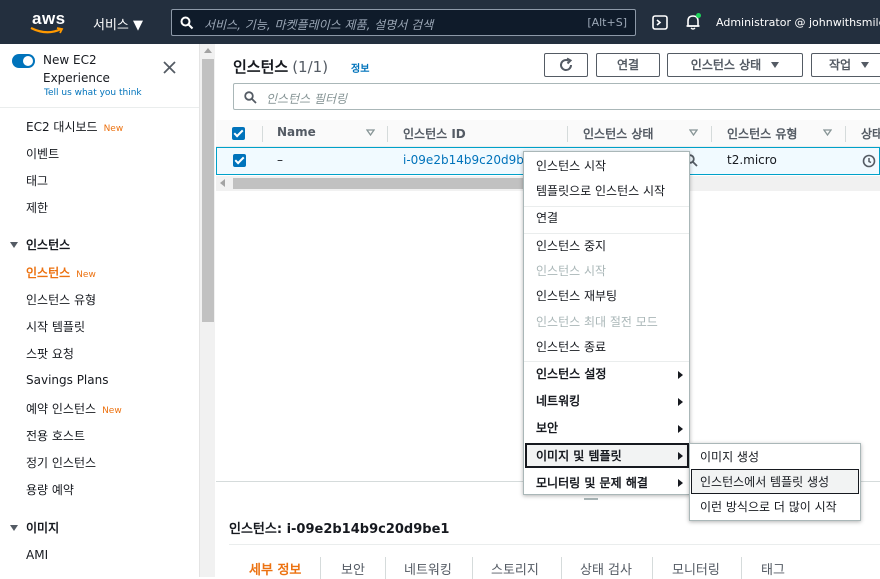 Image resolution: width=880 pixels, height=579 pixels. What do you see at coordinates (762, 133) in the screenshot?
I see `column-instance-type: 인스턴스 유형` at bounding box center [762, 133].